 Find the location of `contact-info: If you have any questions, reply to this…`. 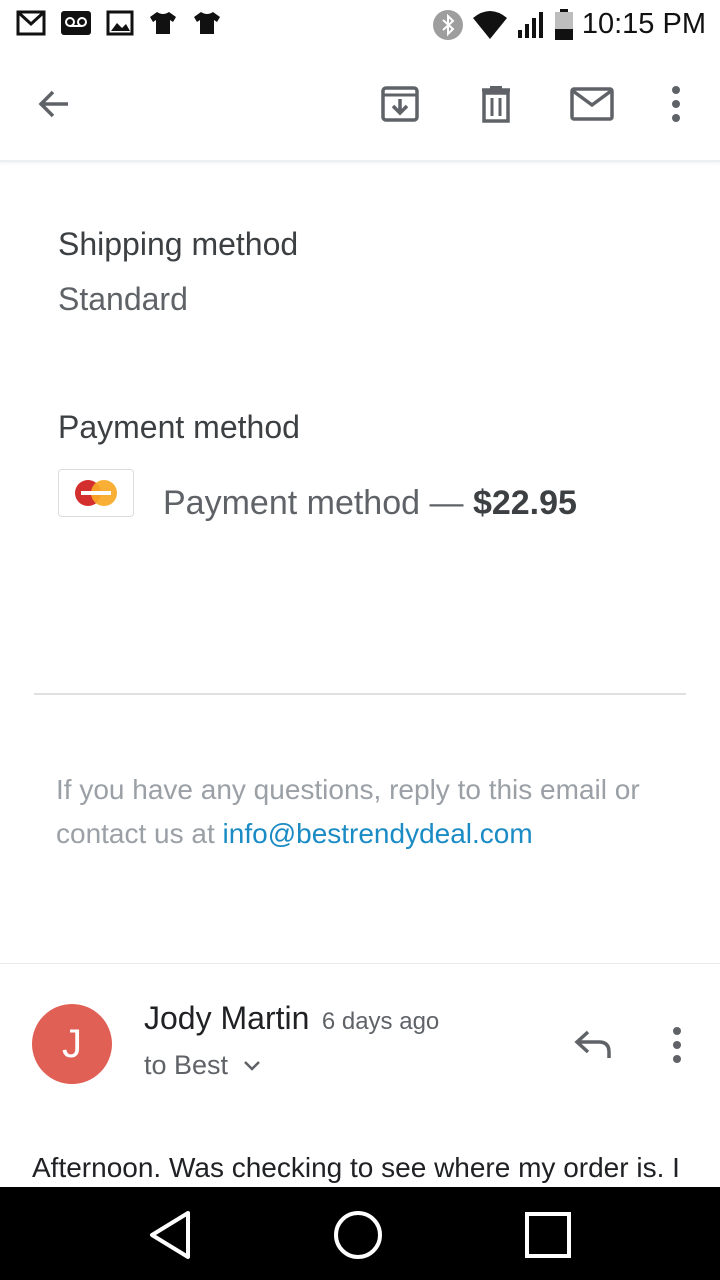

contact-info: If you have any questions, reply to this… is located at coordinates (366, 812).